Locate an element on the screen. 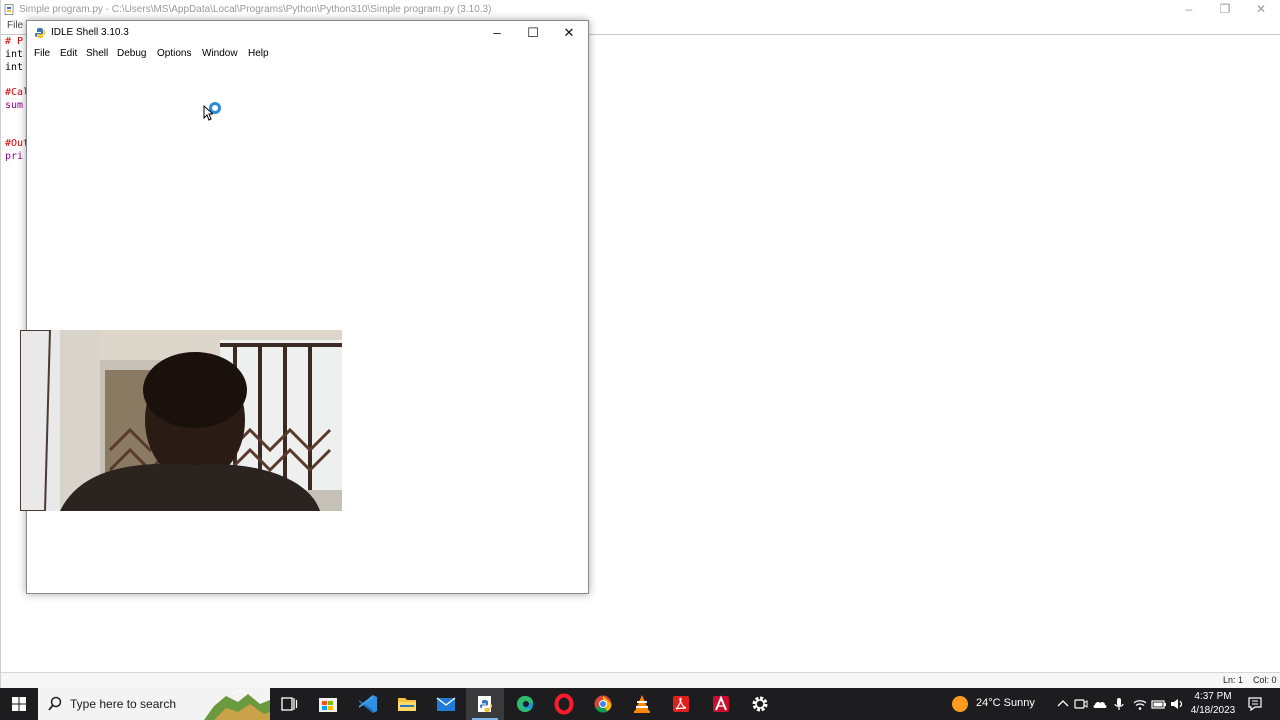 The image size is (1280, 720). shell-titlebar: IDLE Shell 3.10.3 – ☐ ✕ is located at coordinates (307, 33).